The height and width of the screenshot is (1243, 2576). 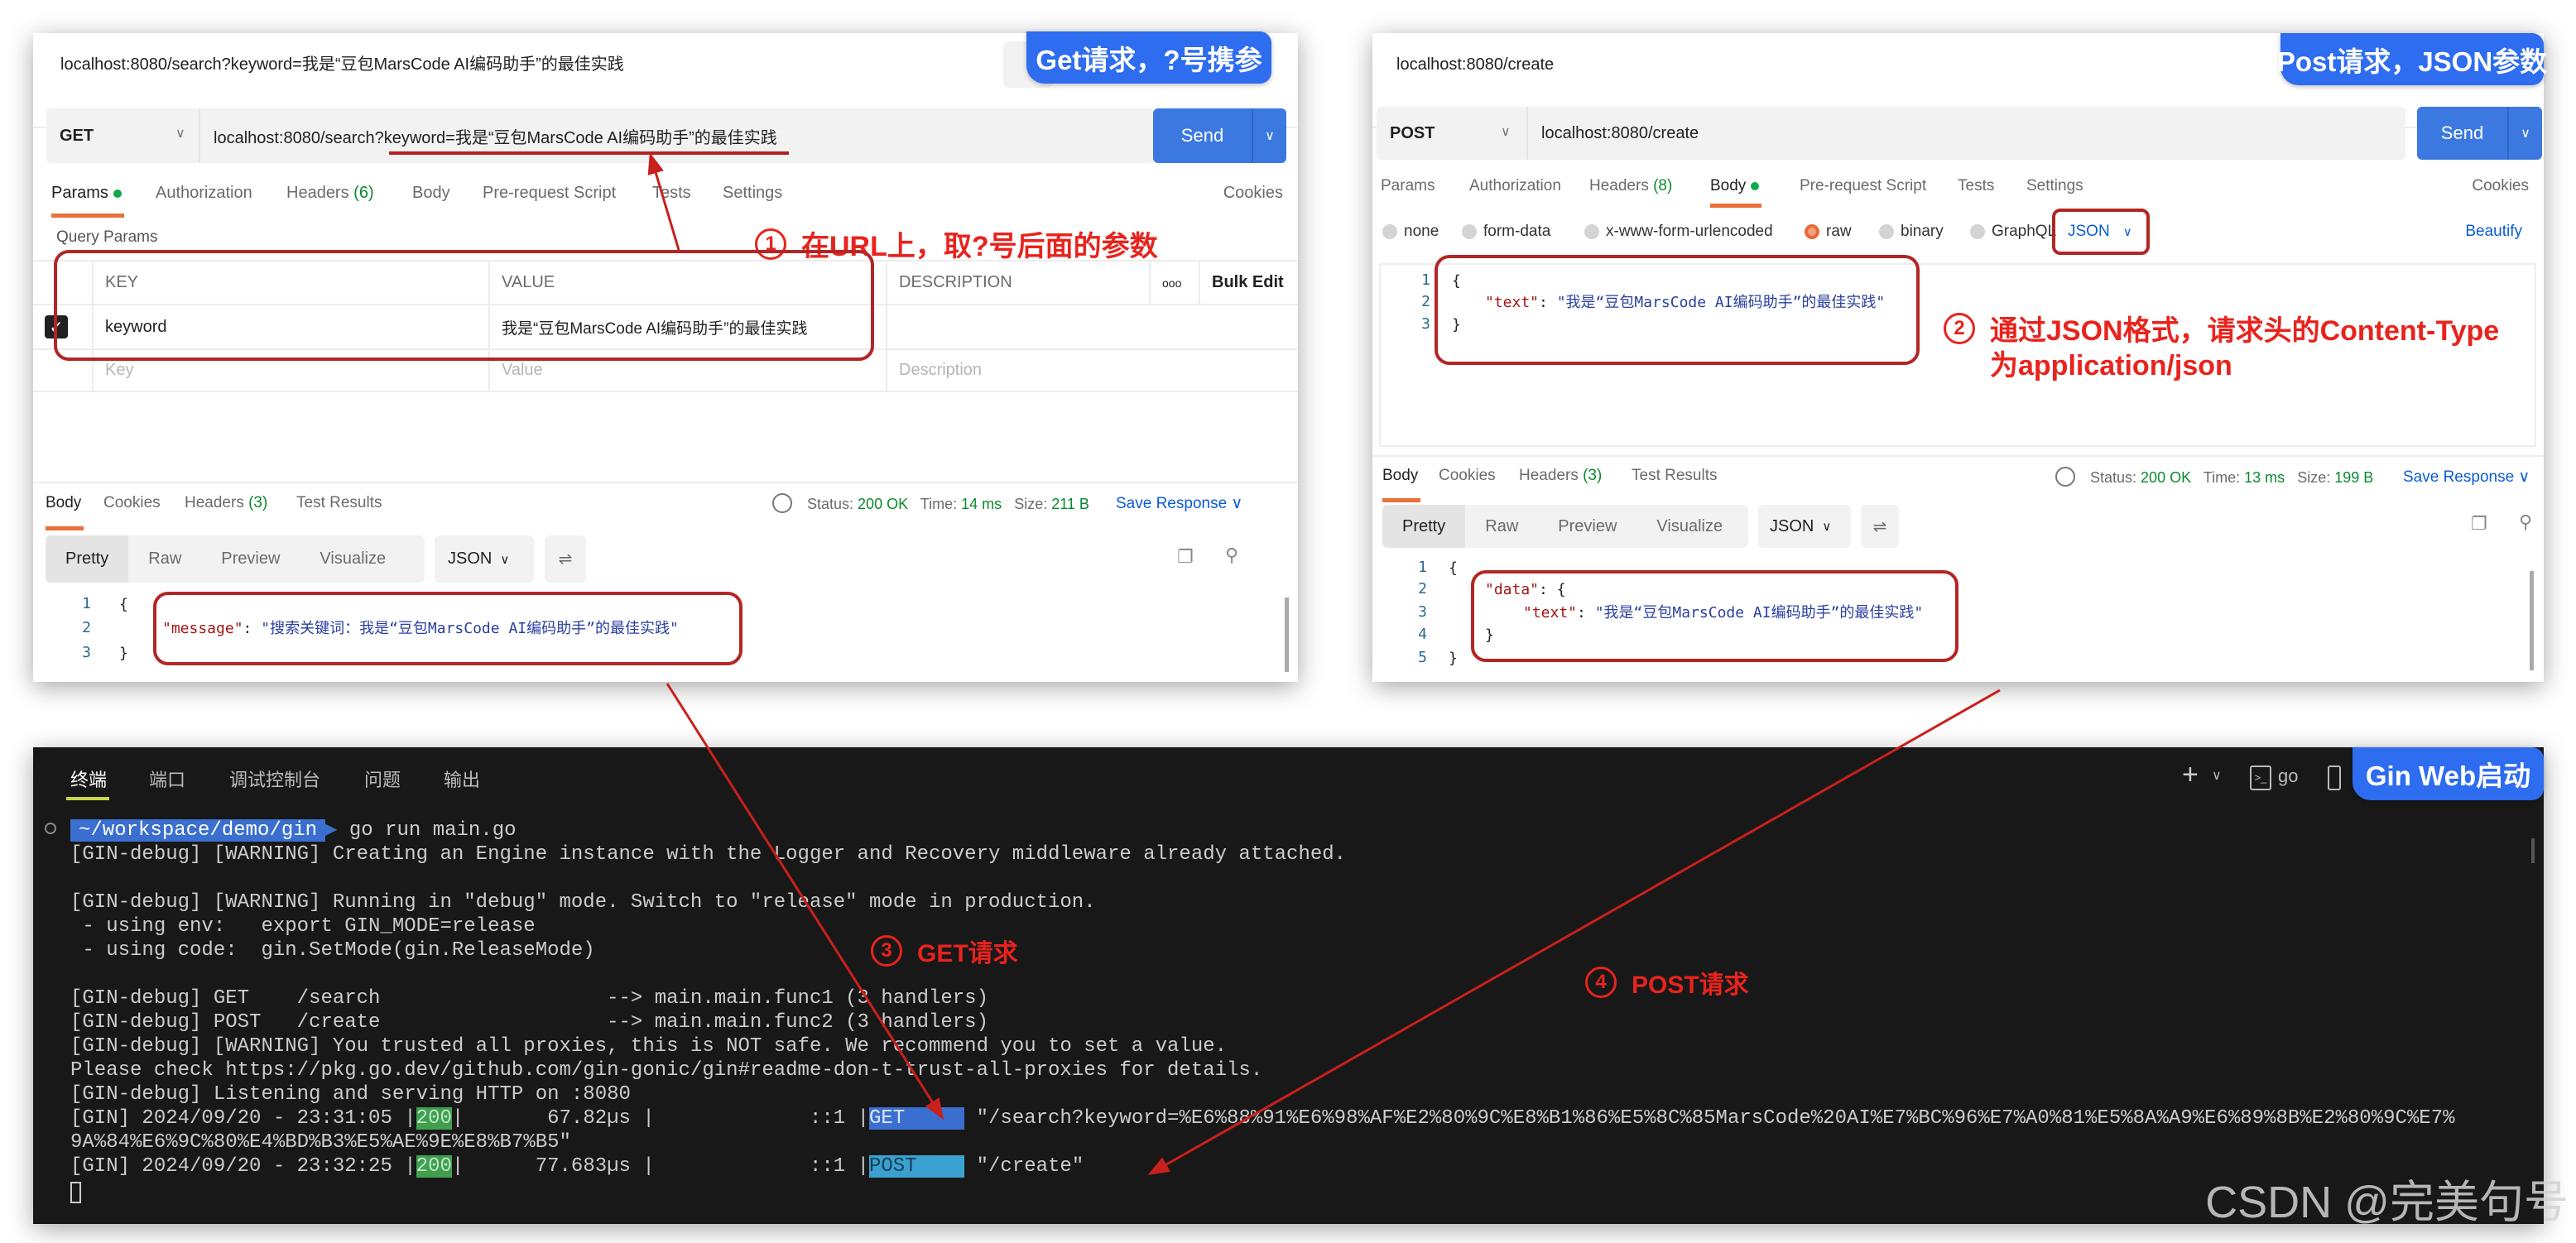 What do you see at coordinates (1506, 232) in the screenshot?
I see `body-type-form-data: form-data` at bounding box center [1506, 232].